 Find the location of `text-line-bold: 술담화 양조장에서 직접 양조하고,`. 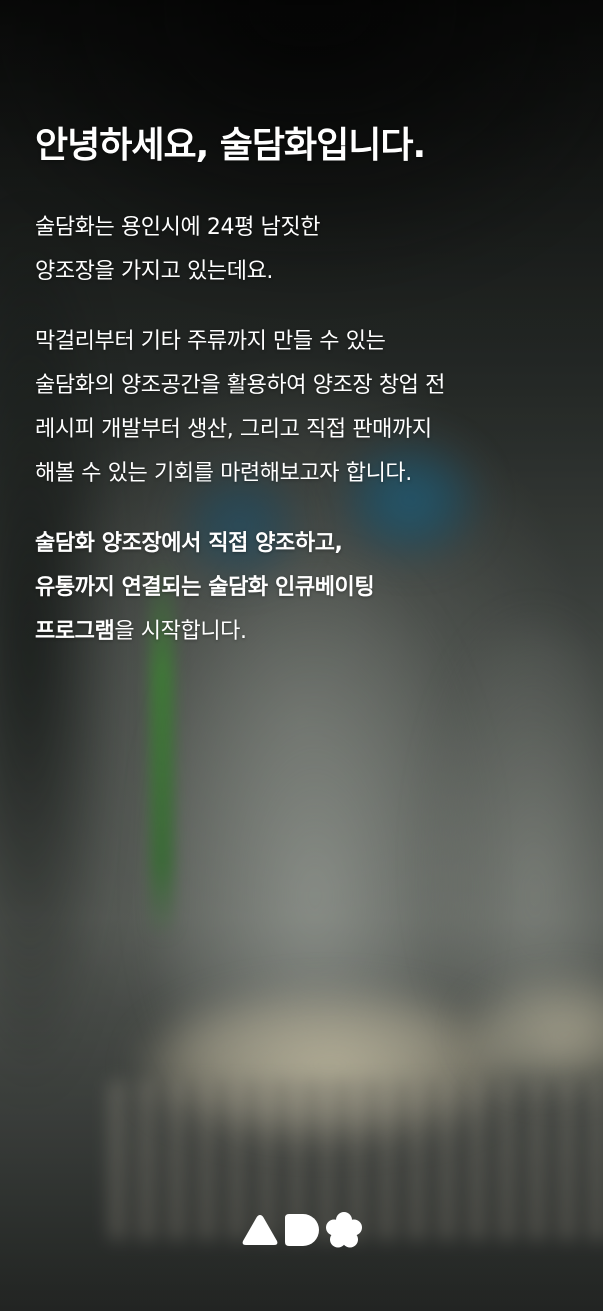

text-line-bold: 술담화 양조장에서 직접 양조하고, is located at coordinates (189, 543).